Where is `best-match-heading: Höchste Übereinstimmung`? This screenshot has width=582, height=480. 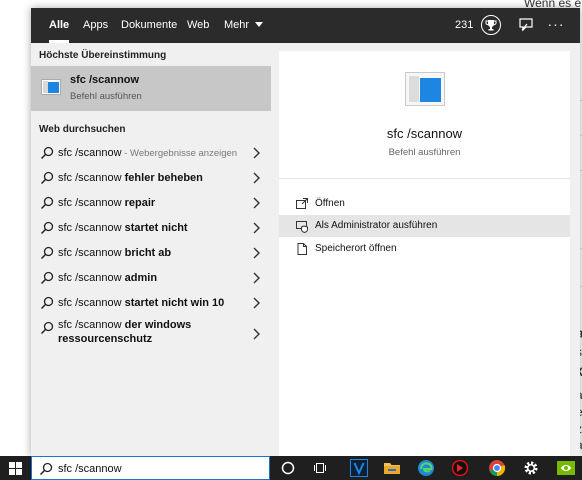
best-match-heading: Höchste Übereinstimmung is located at coordinates (103, 55).